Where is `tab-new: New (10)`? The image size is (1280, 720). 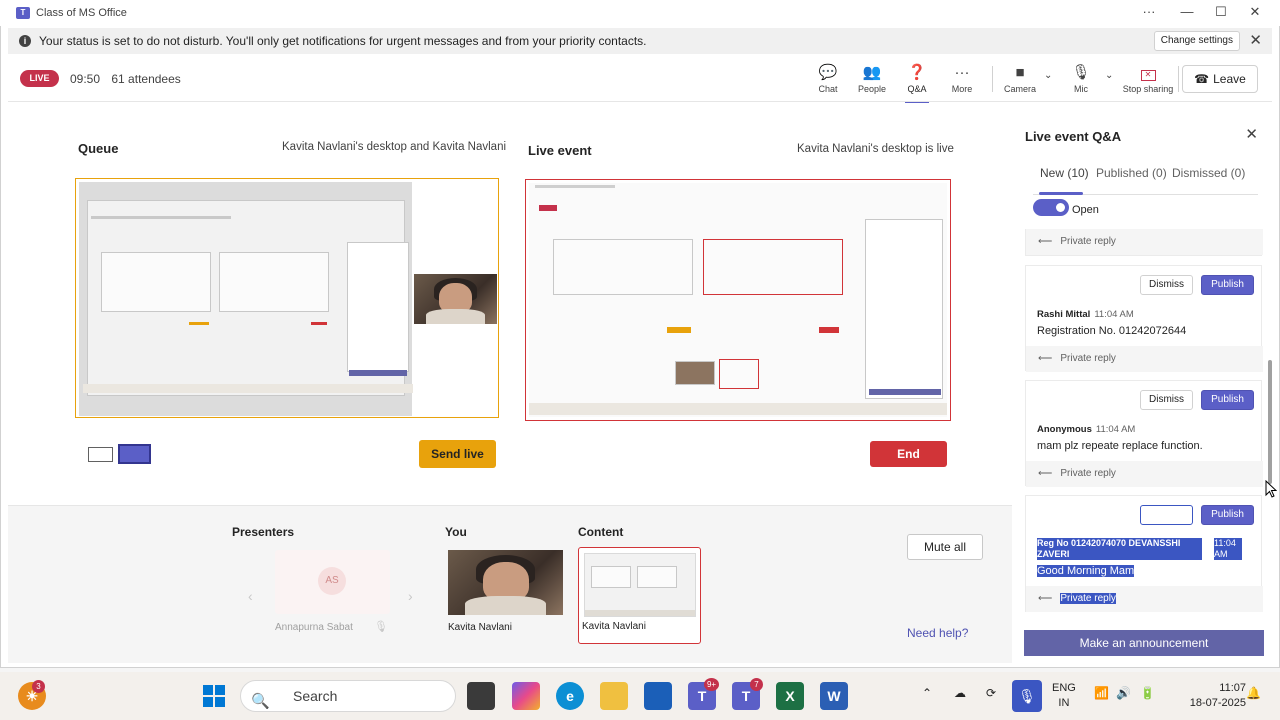 tab-new: New (10) is located at coordinates (1064, 173).